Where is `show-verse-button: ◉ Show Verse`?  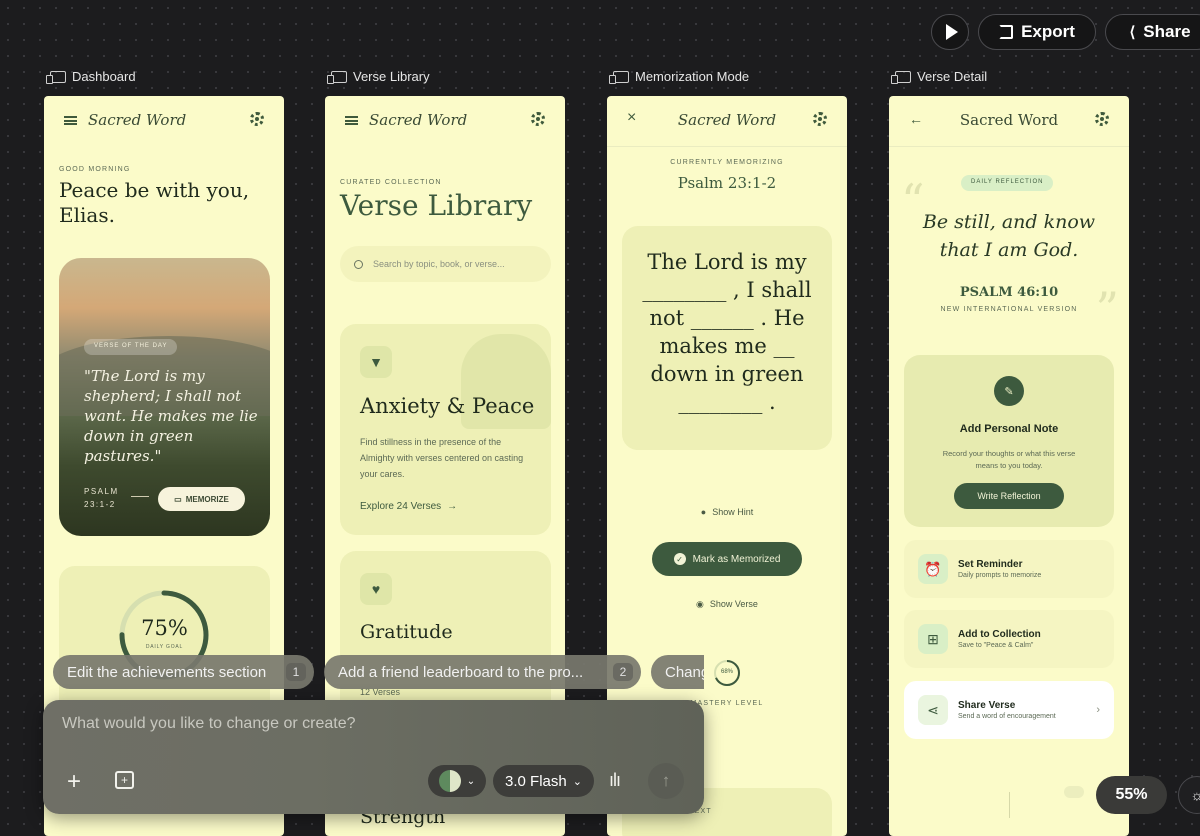
show-verse-button: ◉ Show Verse is located at coordinates (727, 604).